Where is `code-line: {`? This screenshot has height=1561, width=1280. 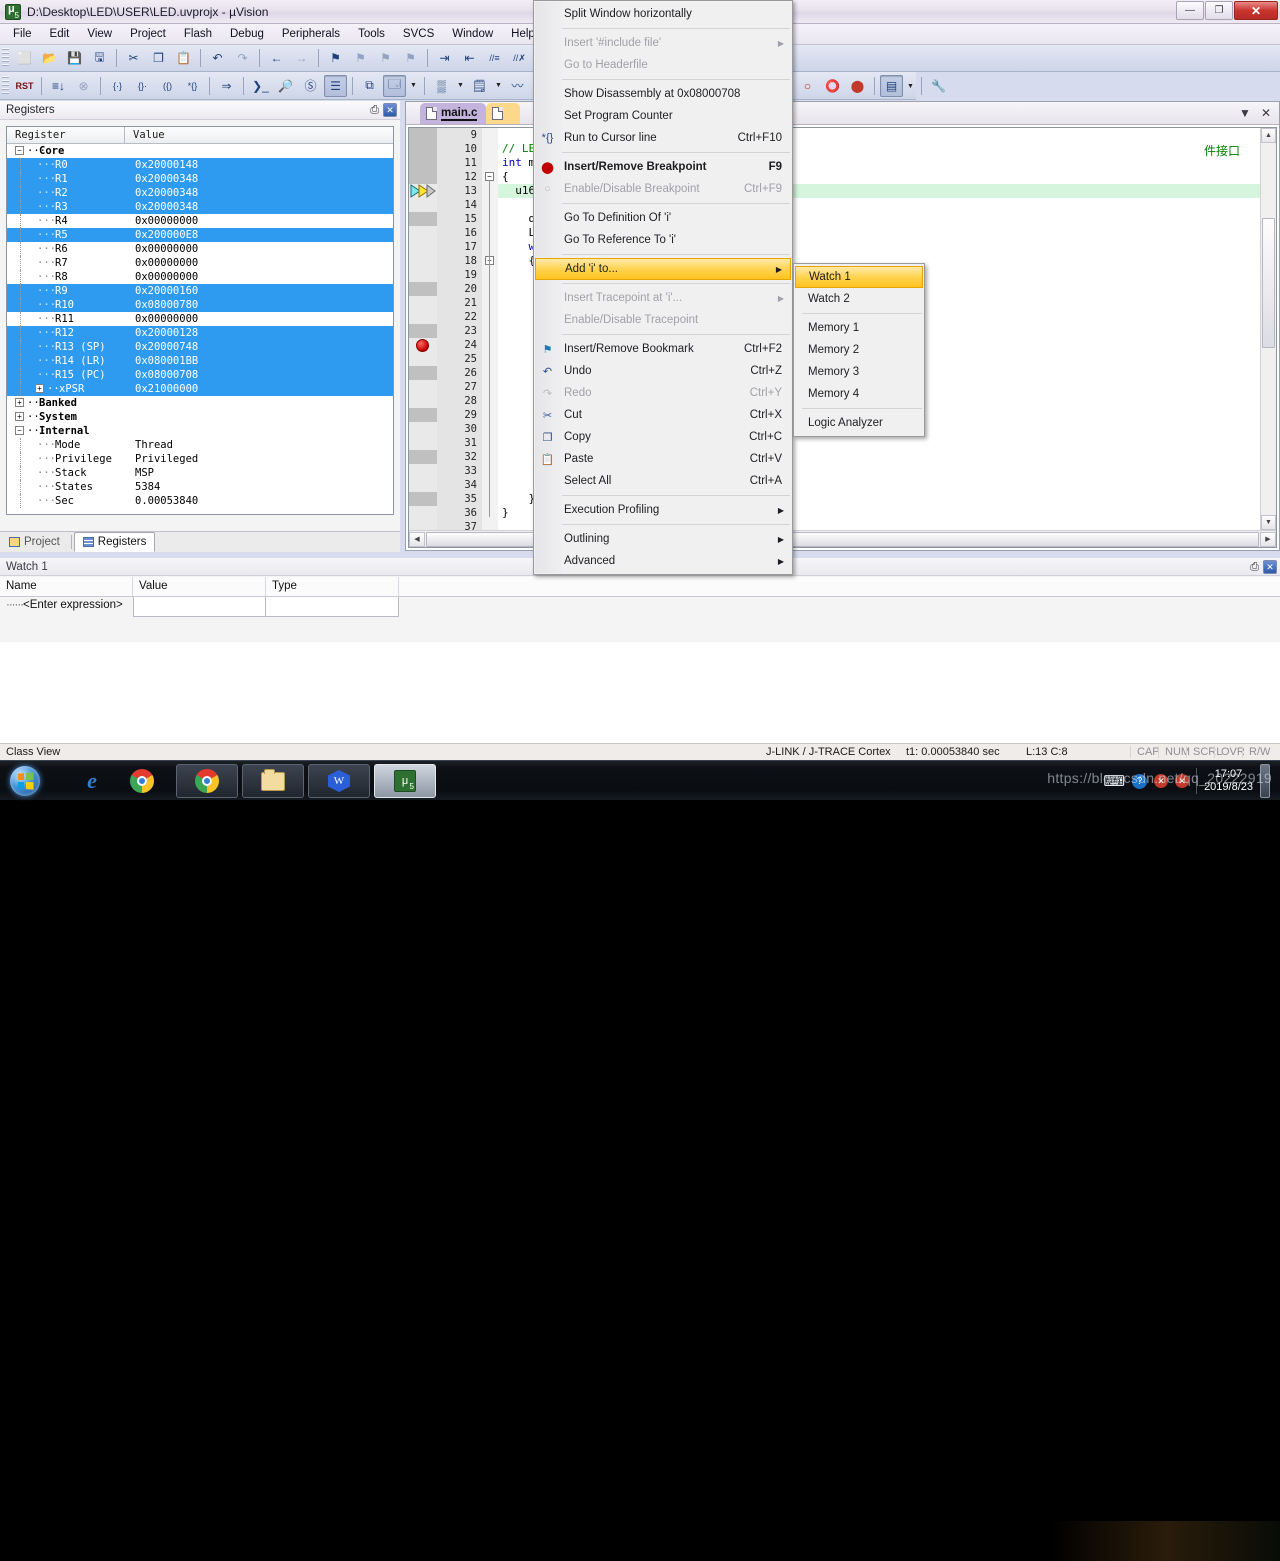
code-line: { is located at coordinates (518, 261).